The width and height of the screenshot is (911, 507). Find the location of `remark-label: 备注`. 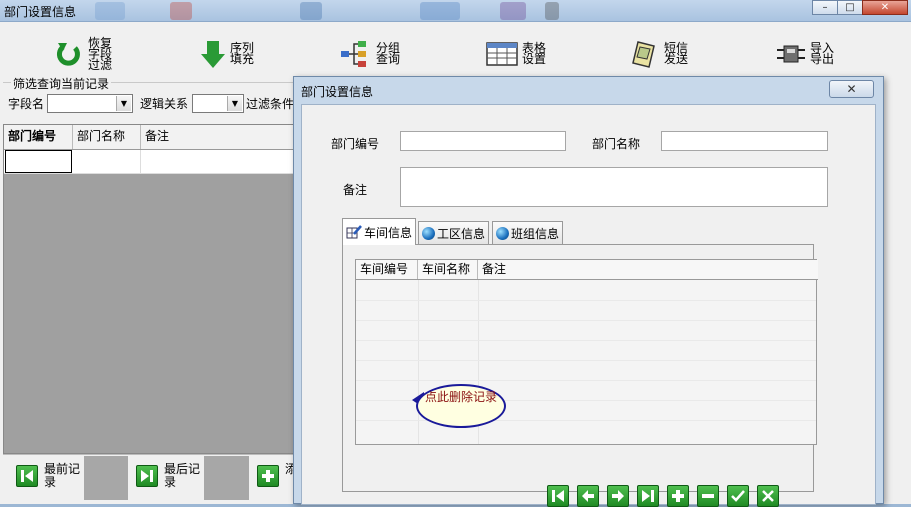

remark-label: 备注 is located at coordinates (355, 190).